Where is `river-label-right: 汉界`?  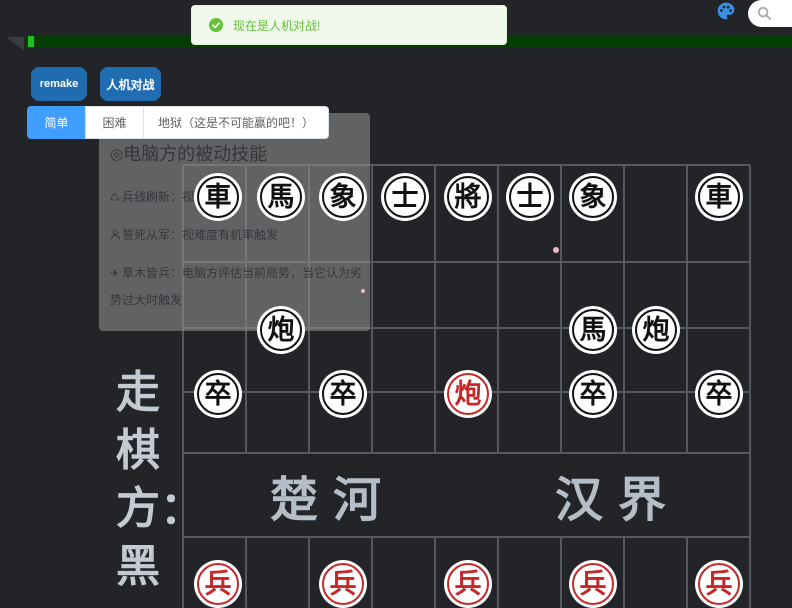 river-label-right: 汉界 is located at coordinates (618, 500).